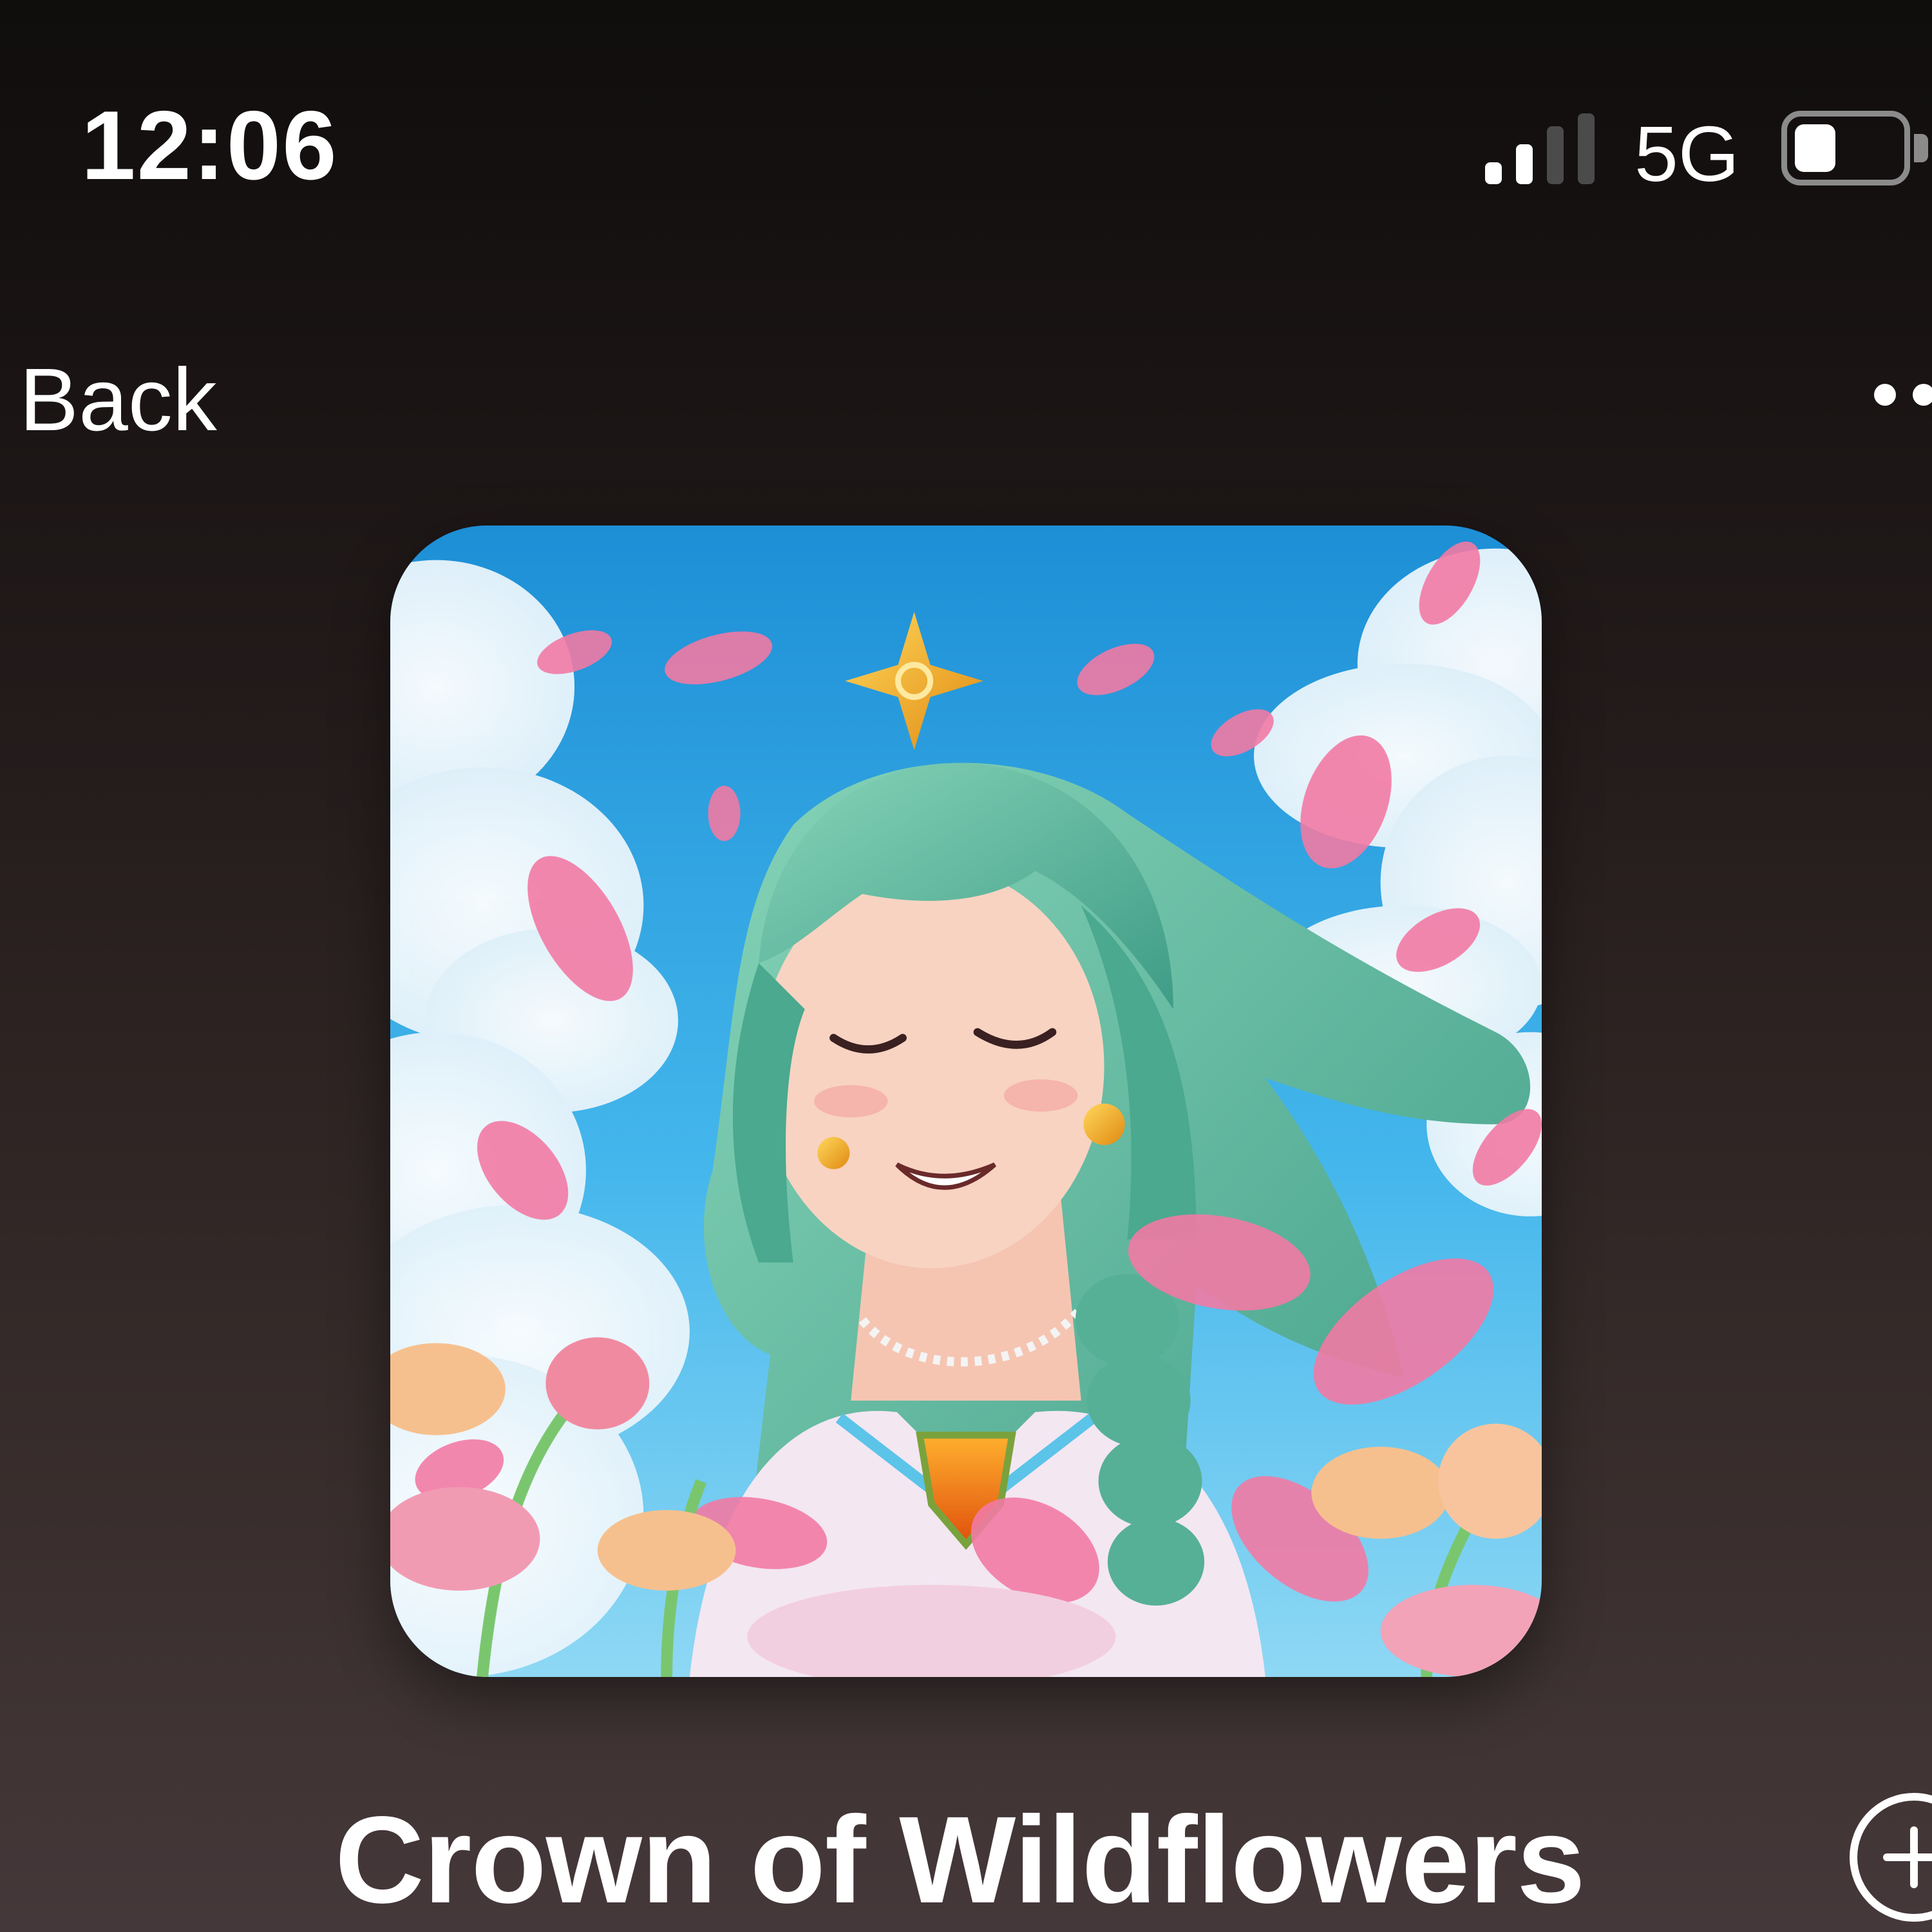  I want to click on add-circle-icon, so click(1891, 1857).